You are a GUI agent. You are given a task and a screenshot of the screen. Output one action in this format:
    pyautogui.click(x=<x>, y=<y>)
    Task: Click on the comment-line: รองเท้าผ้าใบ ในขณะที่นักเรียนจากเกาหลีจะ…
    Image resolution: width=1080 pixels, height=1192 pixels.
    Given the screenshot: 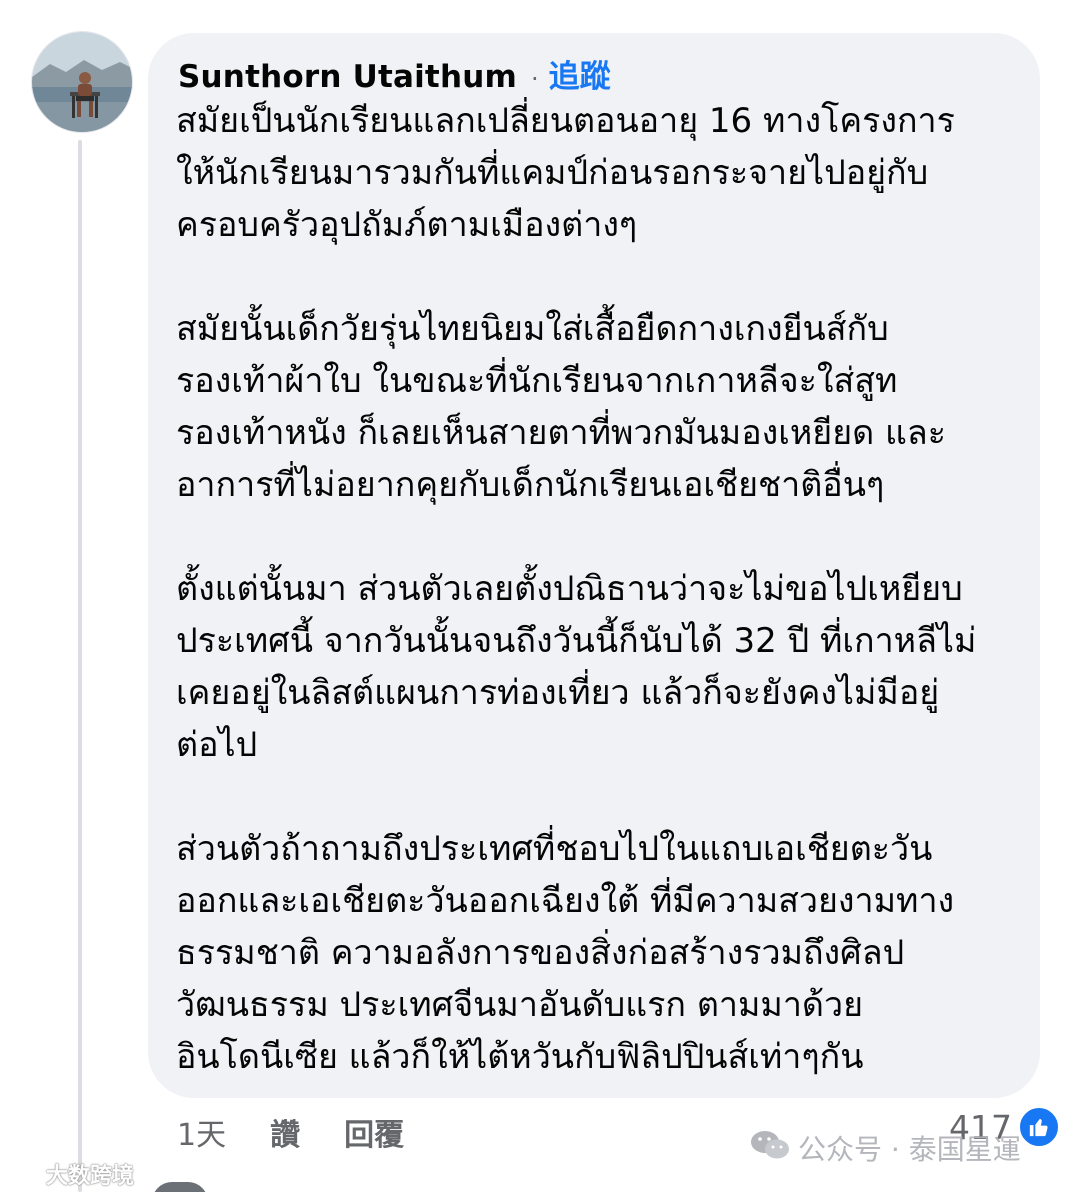 What is the action you would take?
    pyautogui.click(x=537, y=381)
    